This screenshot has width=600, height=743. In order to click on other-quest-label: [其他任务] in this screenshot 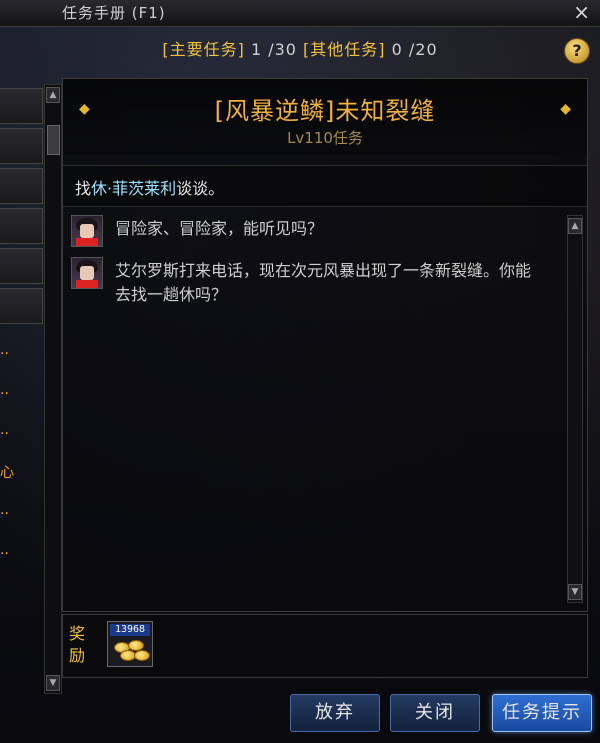, I will do `click(344, 49)`.